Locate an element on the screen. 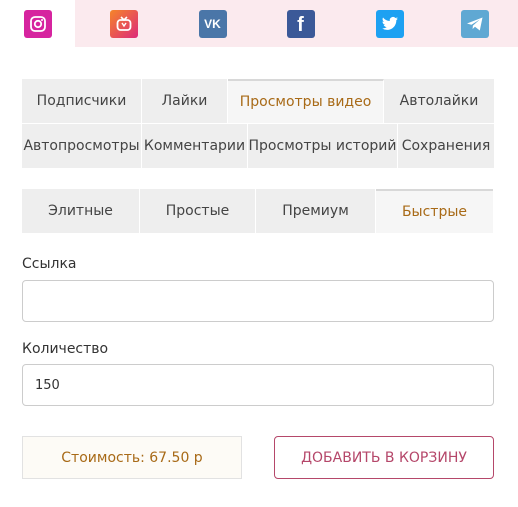 This screenshot has height=507, width=518. social-tab-instagram is located at coordinates (37, 23).